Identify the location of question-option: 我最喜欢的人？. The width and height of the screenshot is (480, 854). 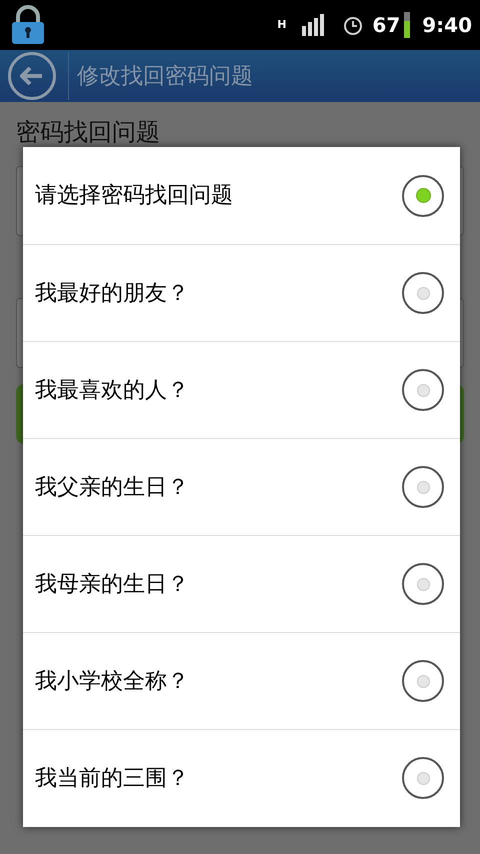
(241, 389).